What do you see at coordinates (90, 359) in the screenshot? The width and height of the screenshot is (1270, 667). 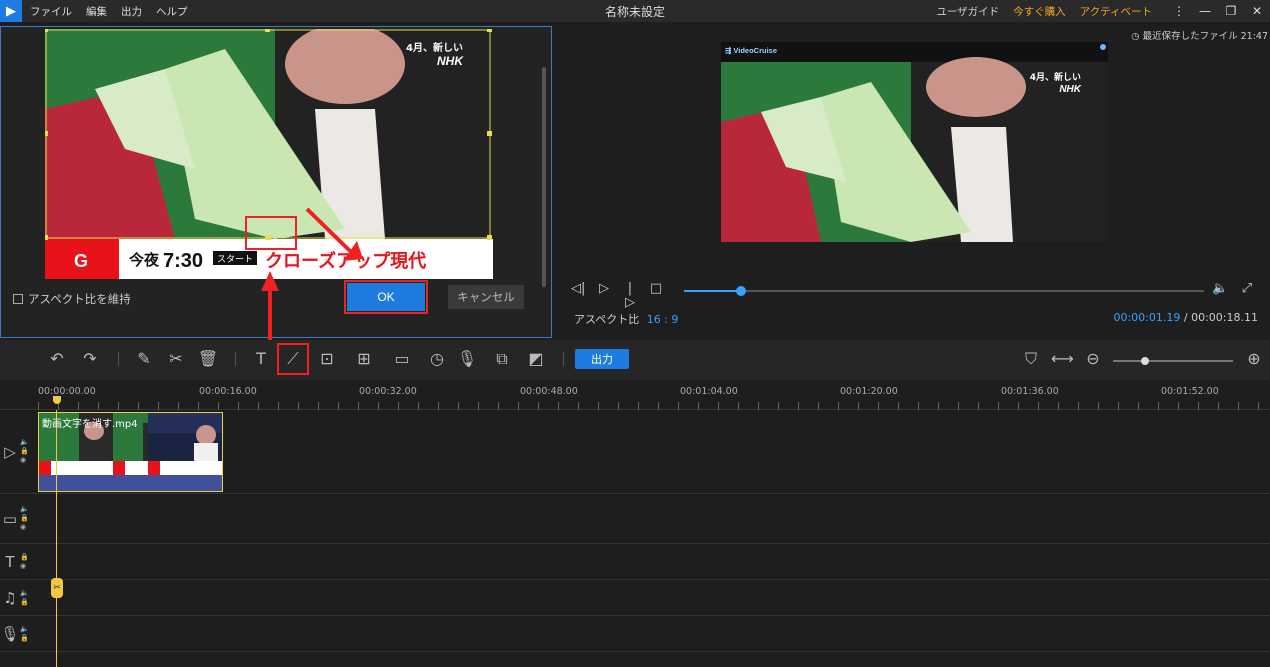 I see `redo-icon: ↷` at bounding box center [90, 359].